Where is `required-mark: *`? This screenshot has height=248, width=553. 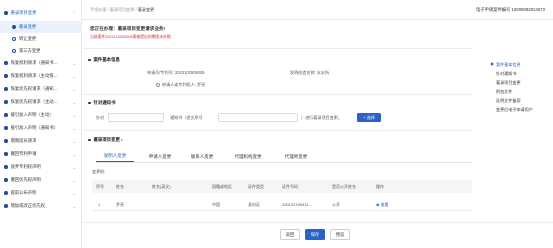
required-mark: * is located at coordinates (121, 140).